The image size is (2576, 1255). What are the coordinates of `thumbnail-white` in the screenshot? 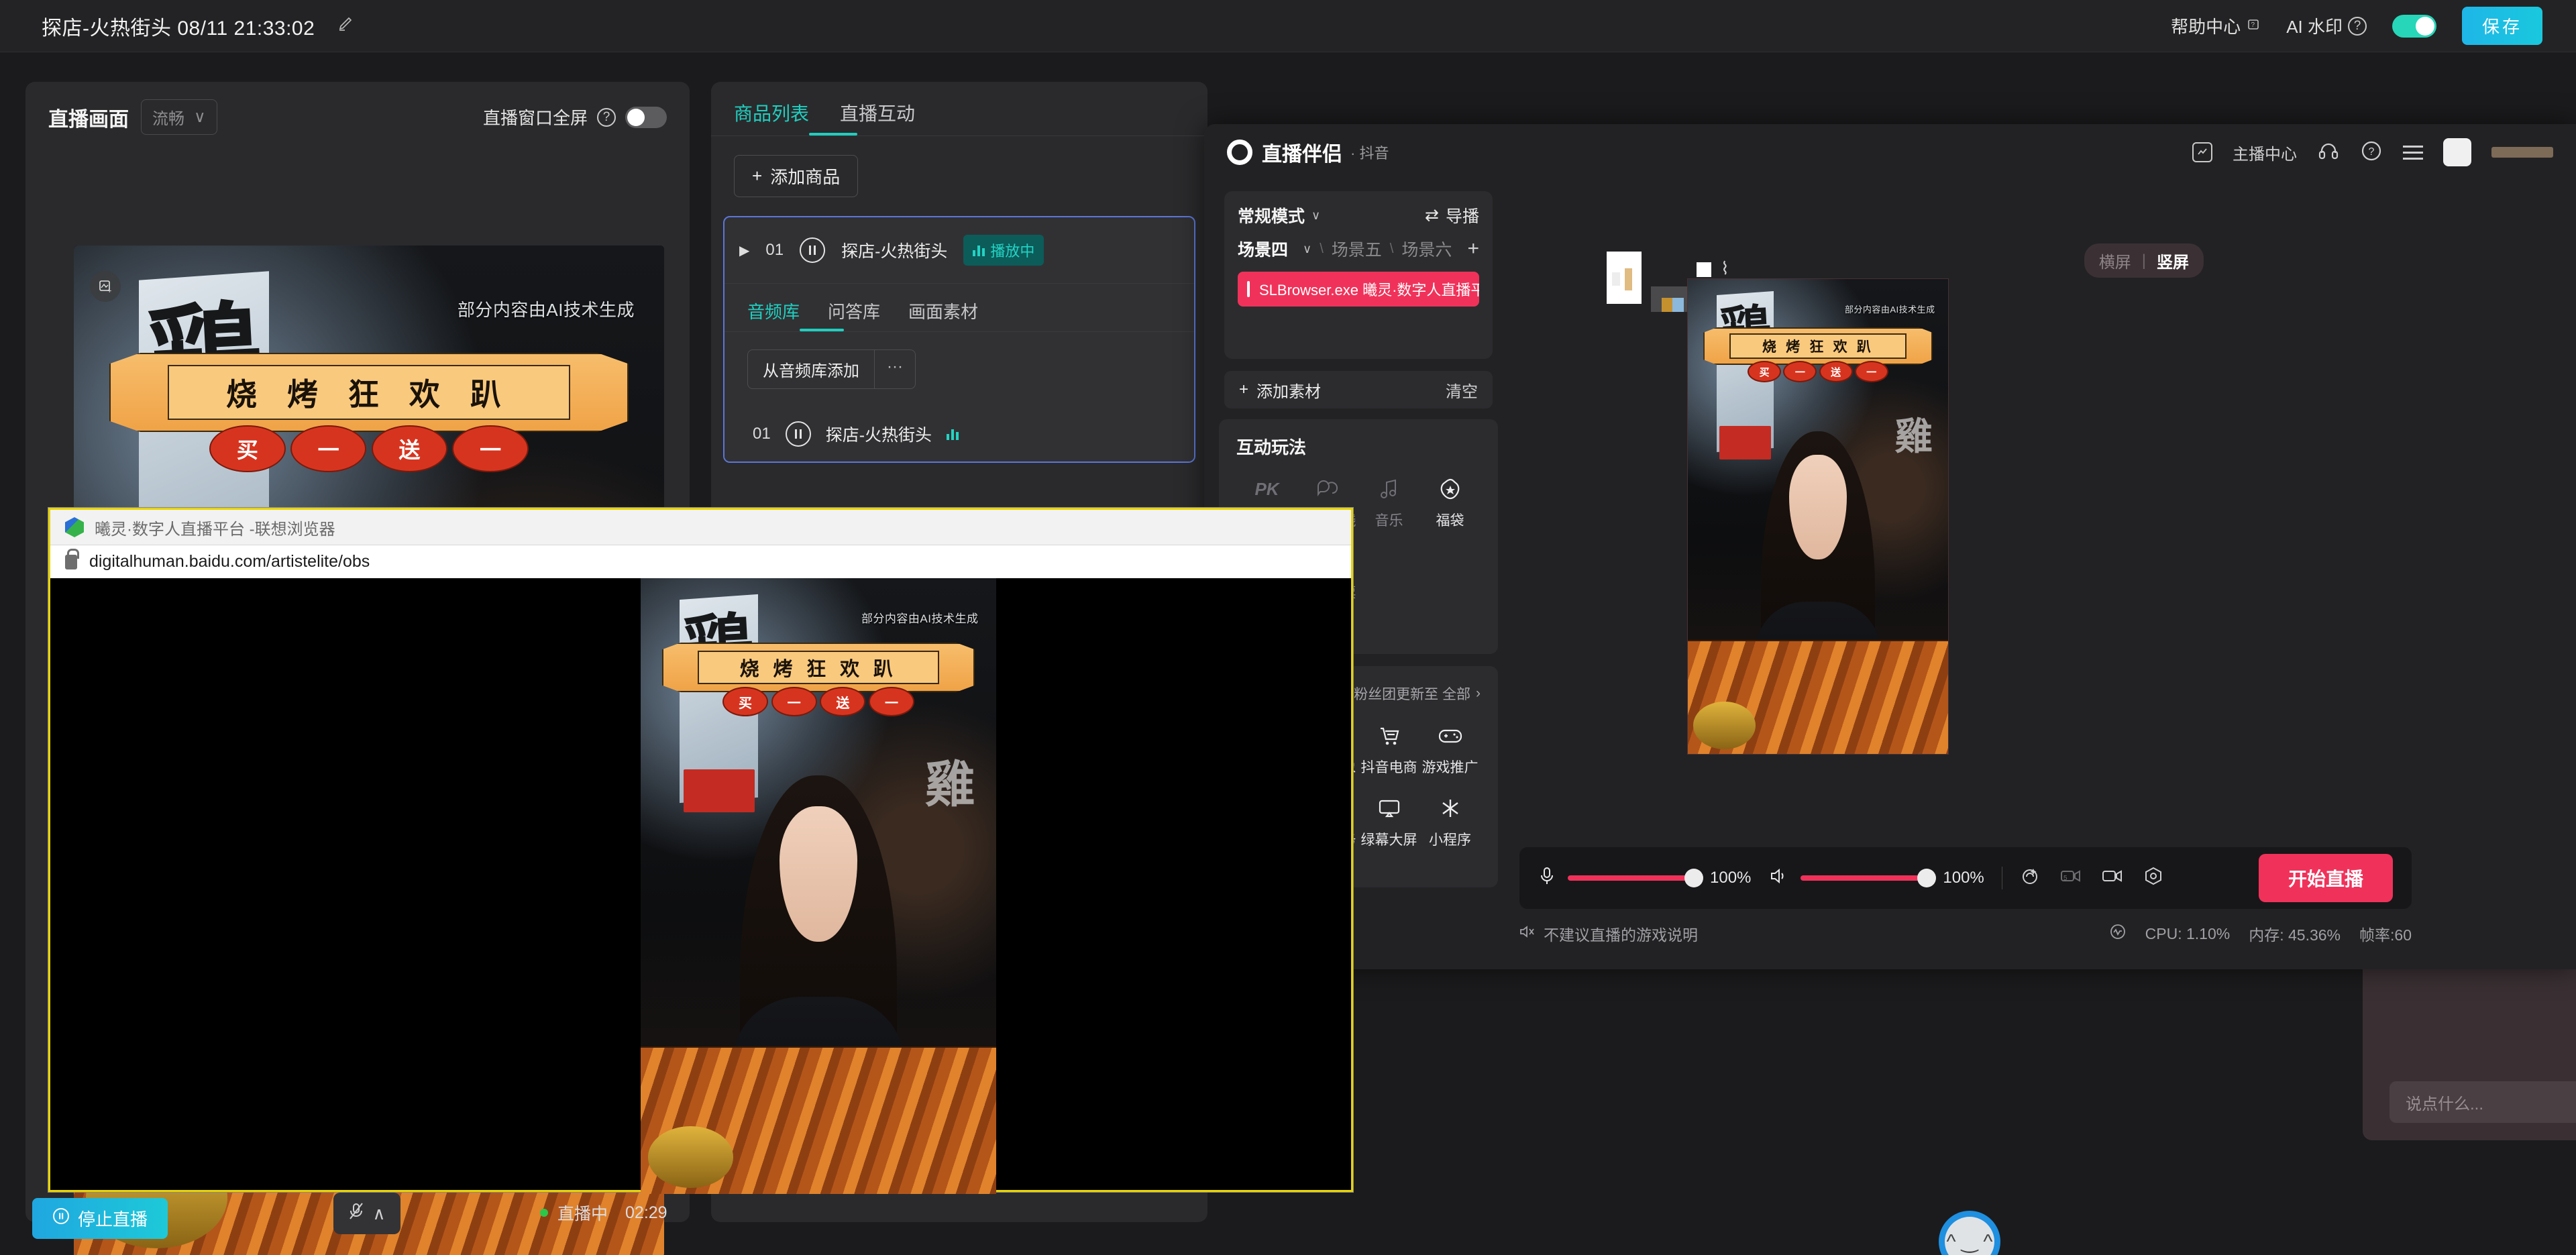 It's located at (1624, 278).